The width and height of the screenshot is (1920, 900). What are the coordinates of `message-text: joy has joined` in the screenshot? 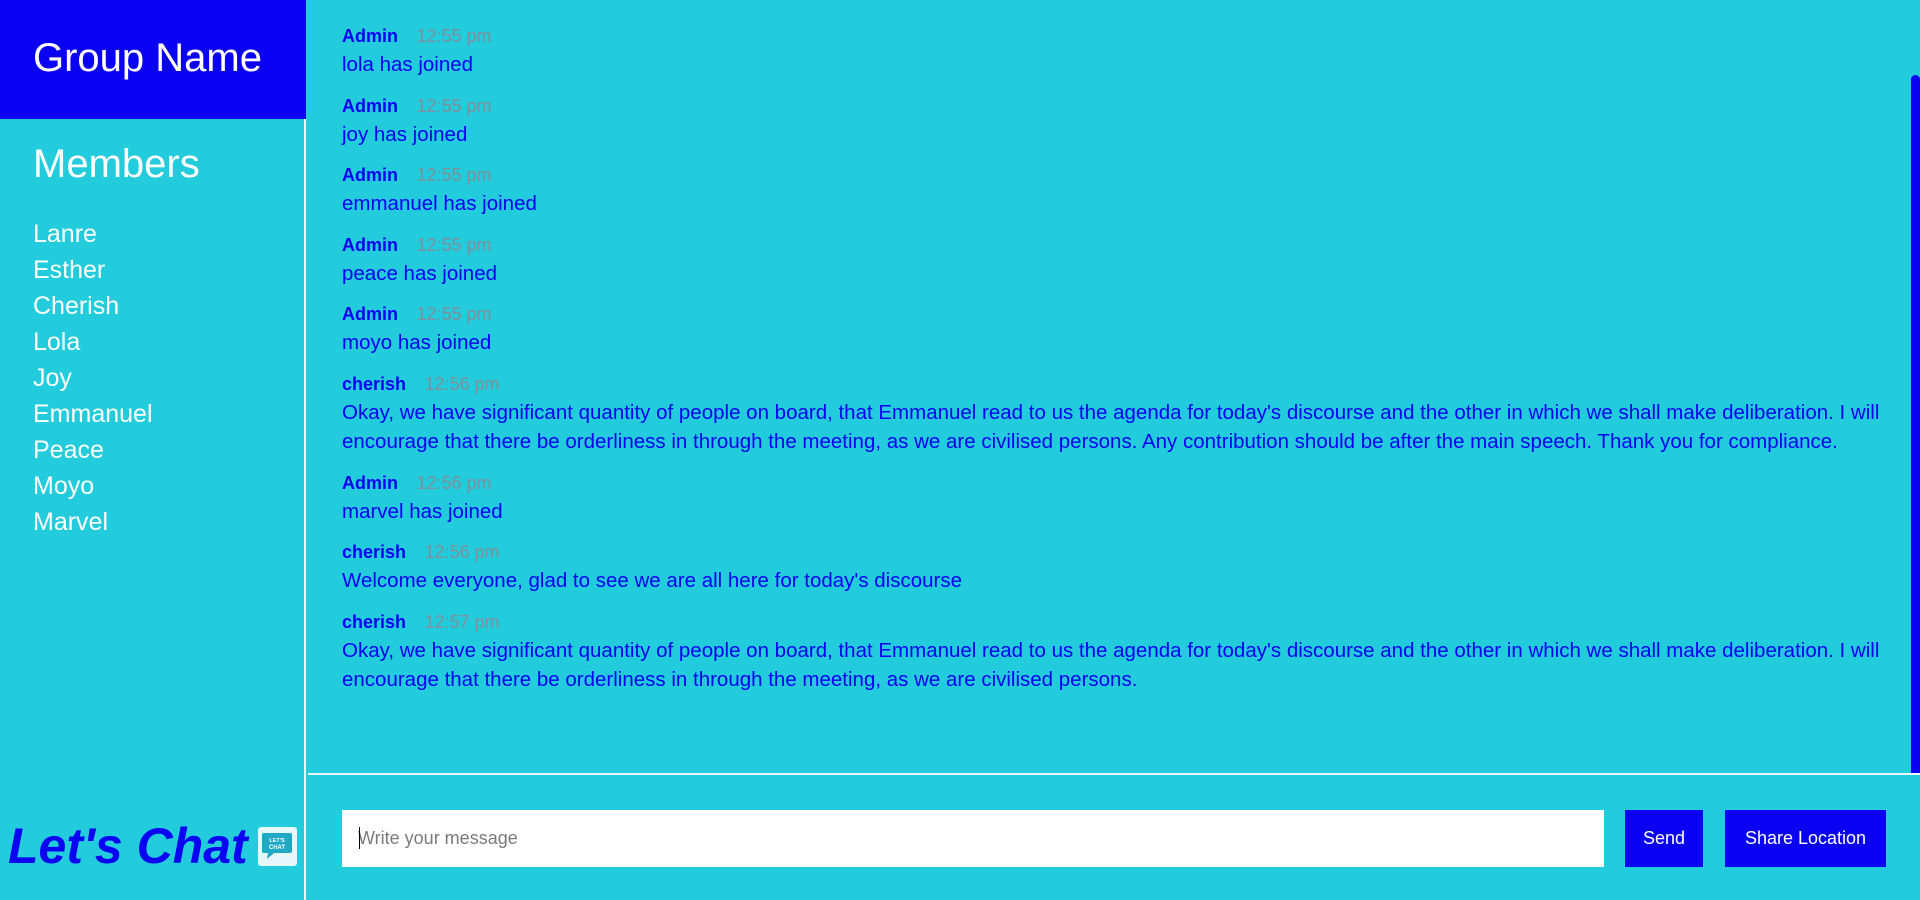 It's located at (405, 134).